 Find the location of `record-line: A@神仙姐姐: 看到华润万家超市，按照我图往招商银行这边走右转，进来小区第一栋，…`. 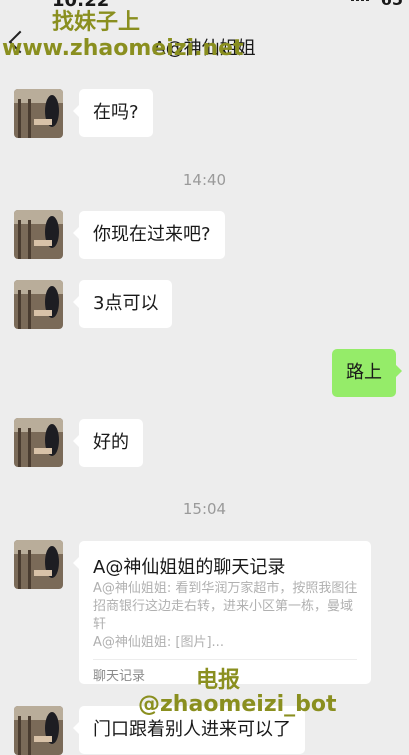

record-line: A@神仙姐姐: 看到华润万家超市，按照我图往招商银行这边走右转，进来小区第一栋，… is located at coordinates (225, 606).